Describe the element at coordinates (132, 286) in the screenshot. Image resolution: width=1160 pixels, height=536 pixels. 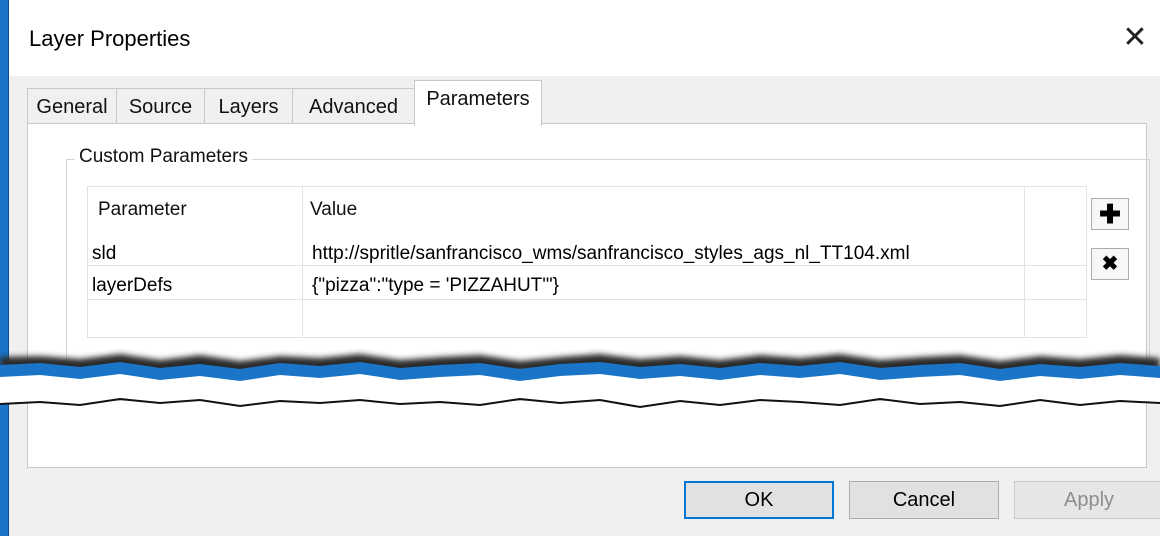
I see `table-cell-parameter: layerDefs` at that location.